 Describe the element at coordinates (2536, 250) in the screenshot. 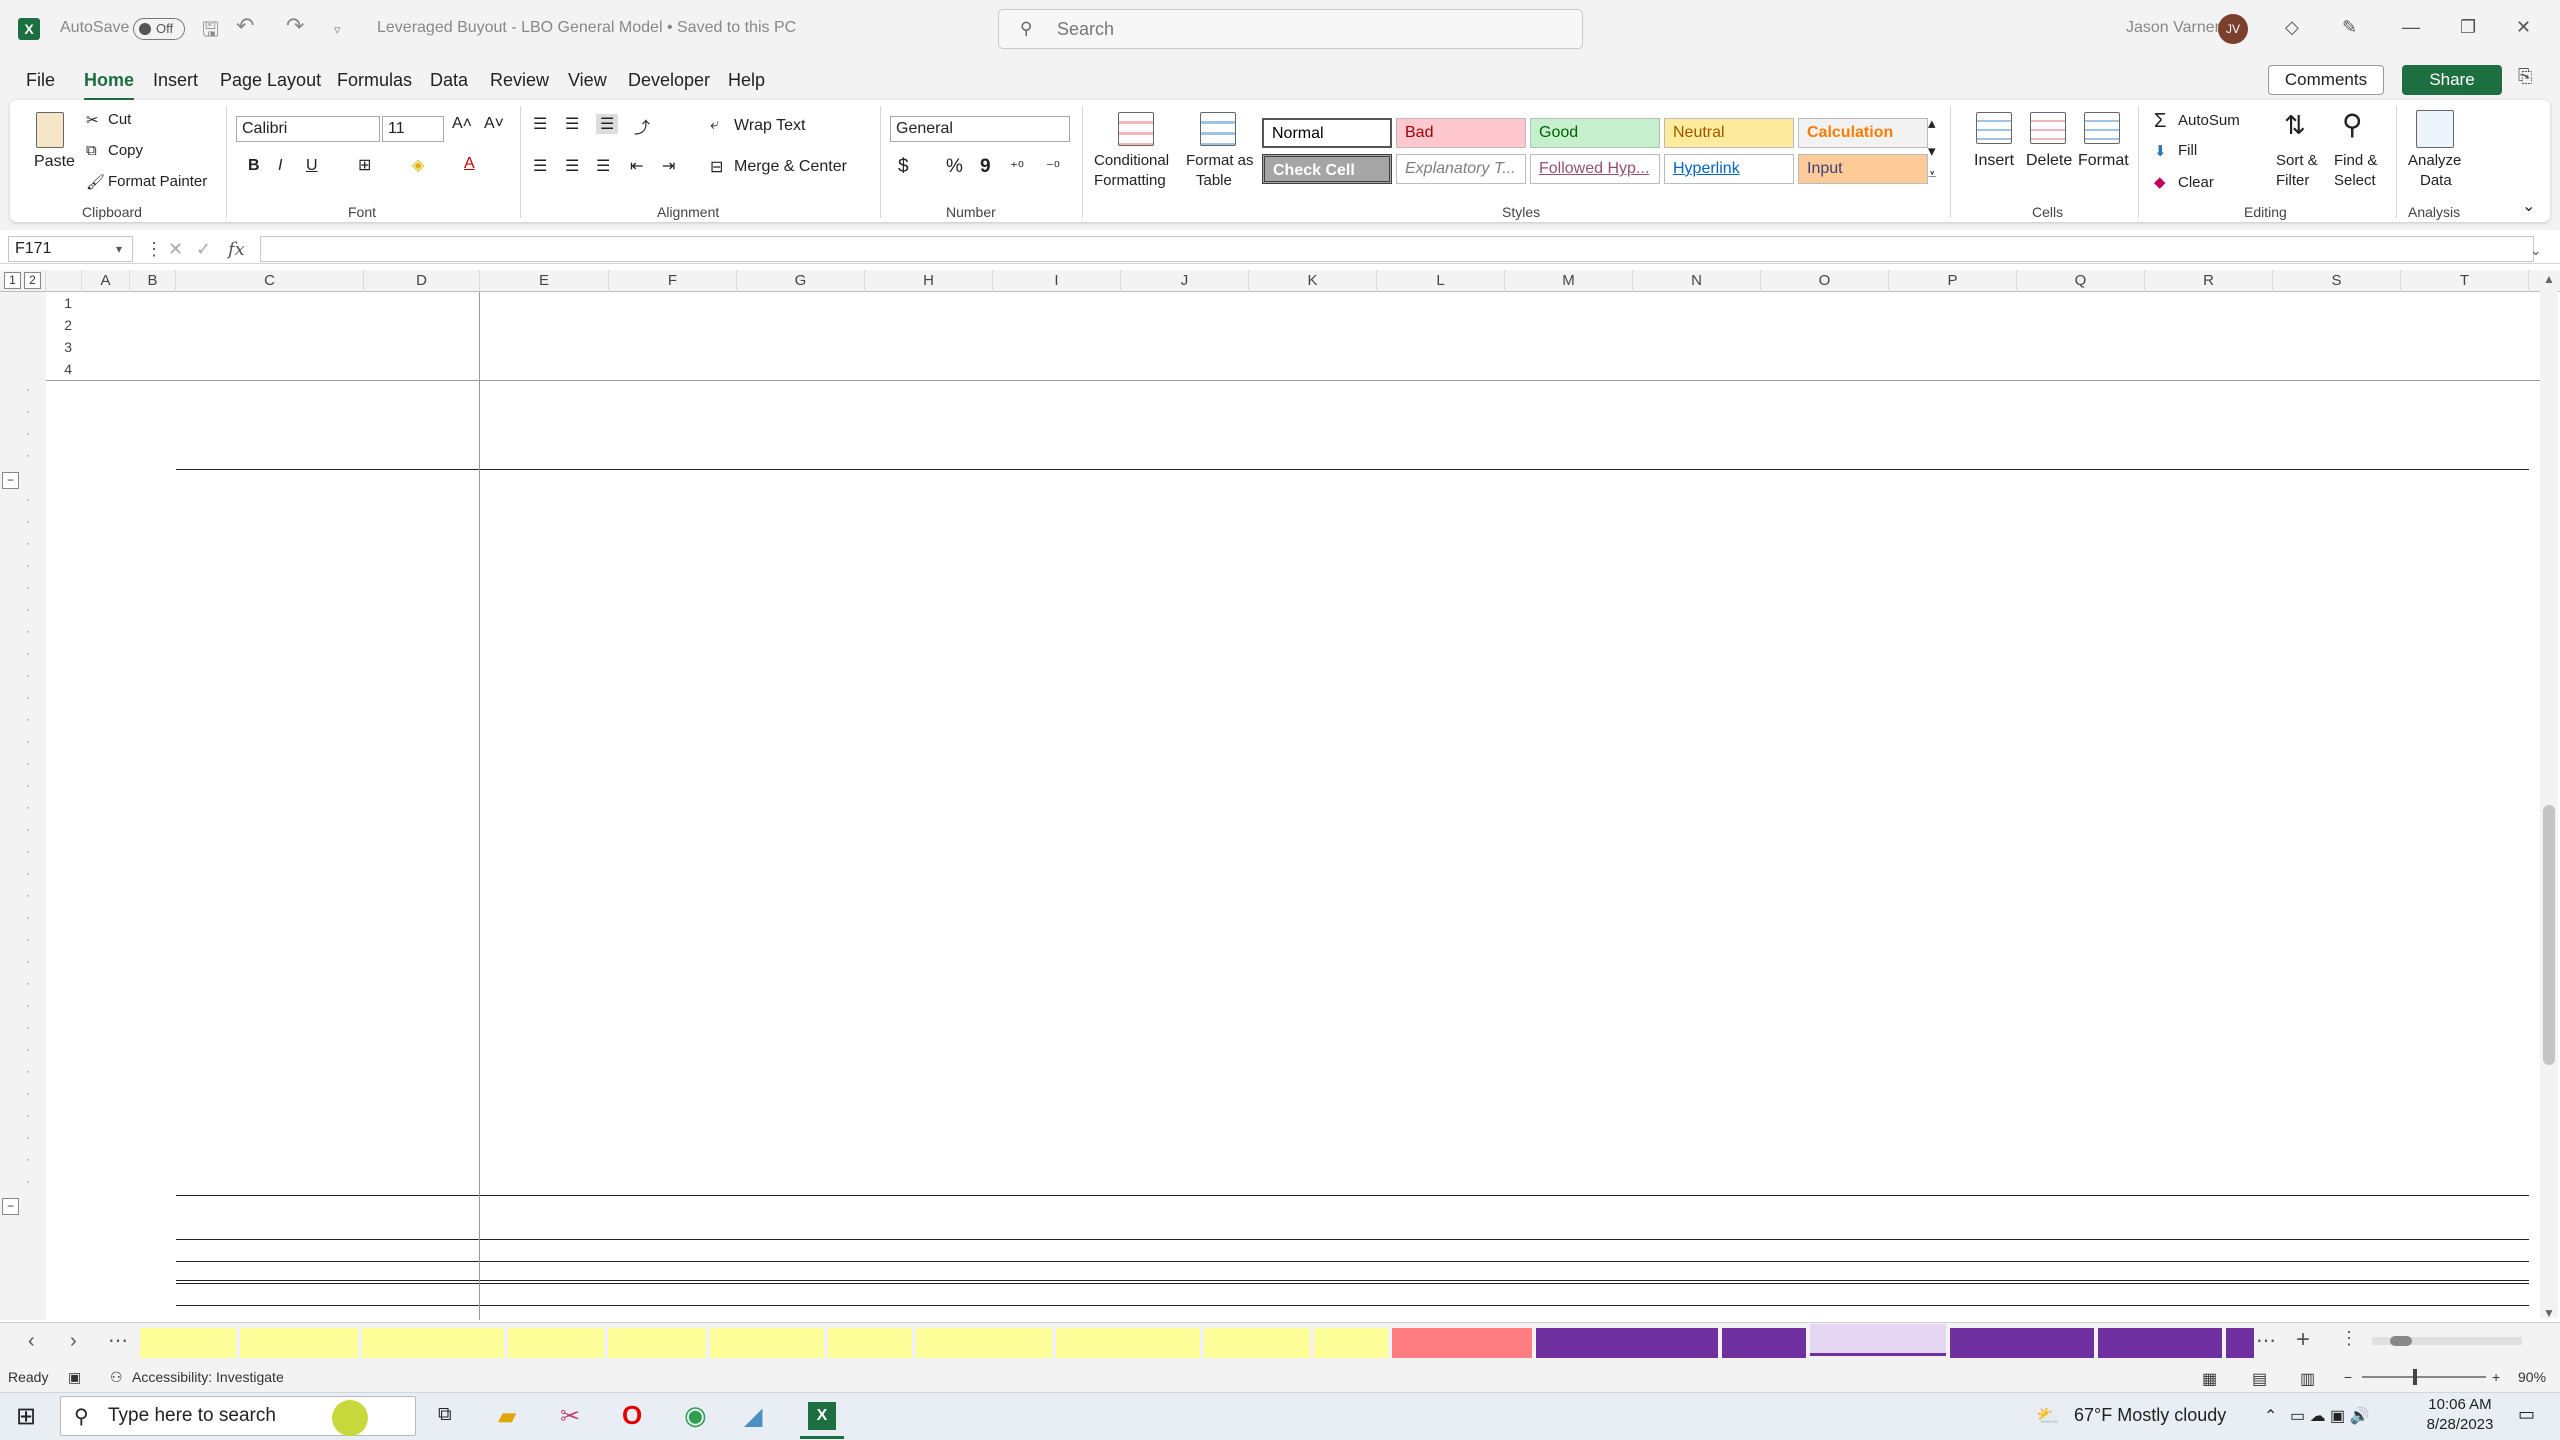

I see `expand-formula-icon: ⌄` at that location.